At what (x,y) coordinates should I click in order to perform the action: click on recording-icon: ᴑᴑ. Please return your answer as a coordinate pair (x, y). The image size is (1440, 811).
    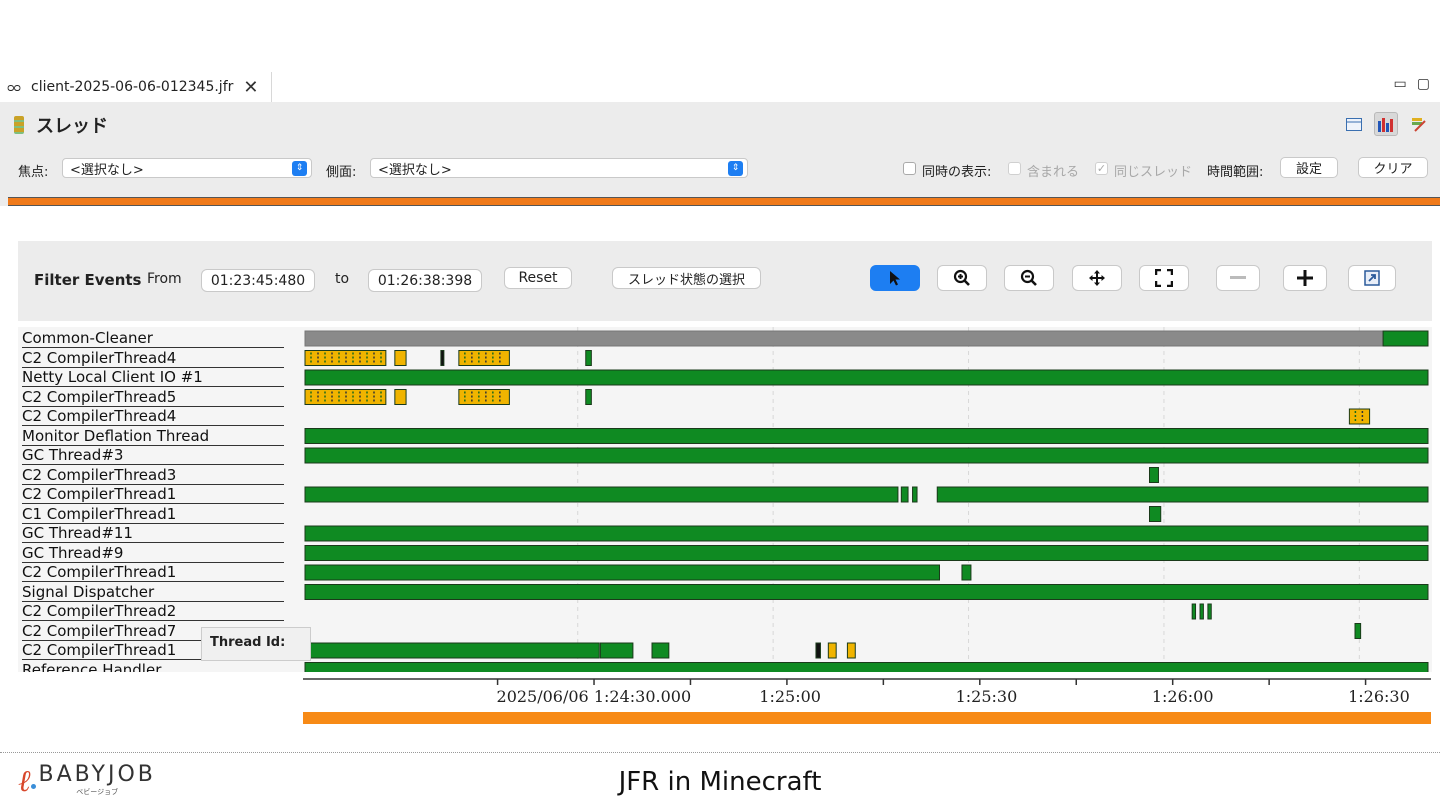
    Looking at the image, I should click on (14, 87).